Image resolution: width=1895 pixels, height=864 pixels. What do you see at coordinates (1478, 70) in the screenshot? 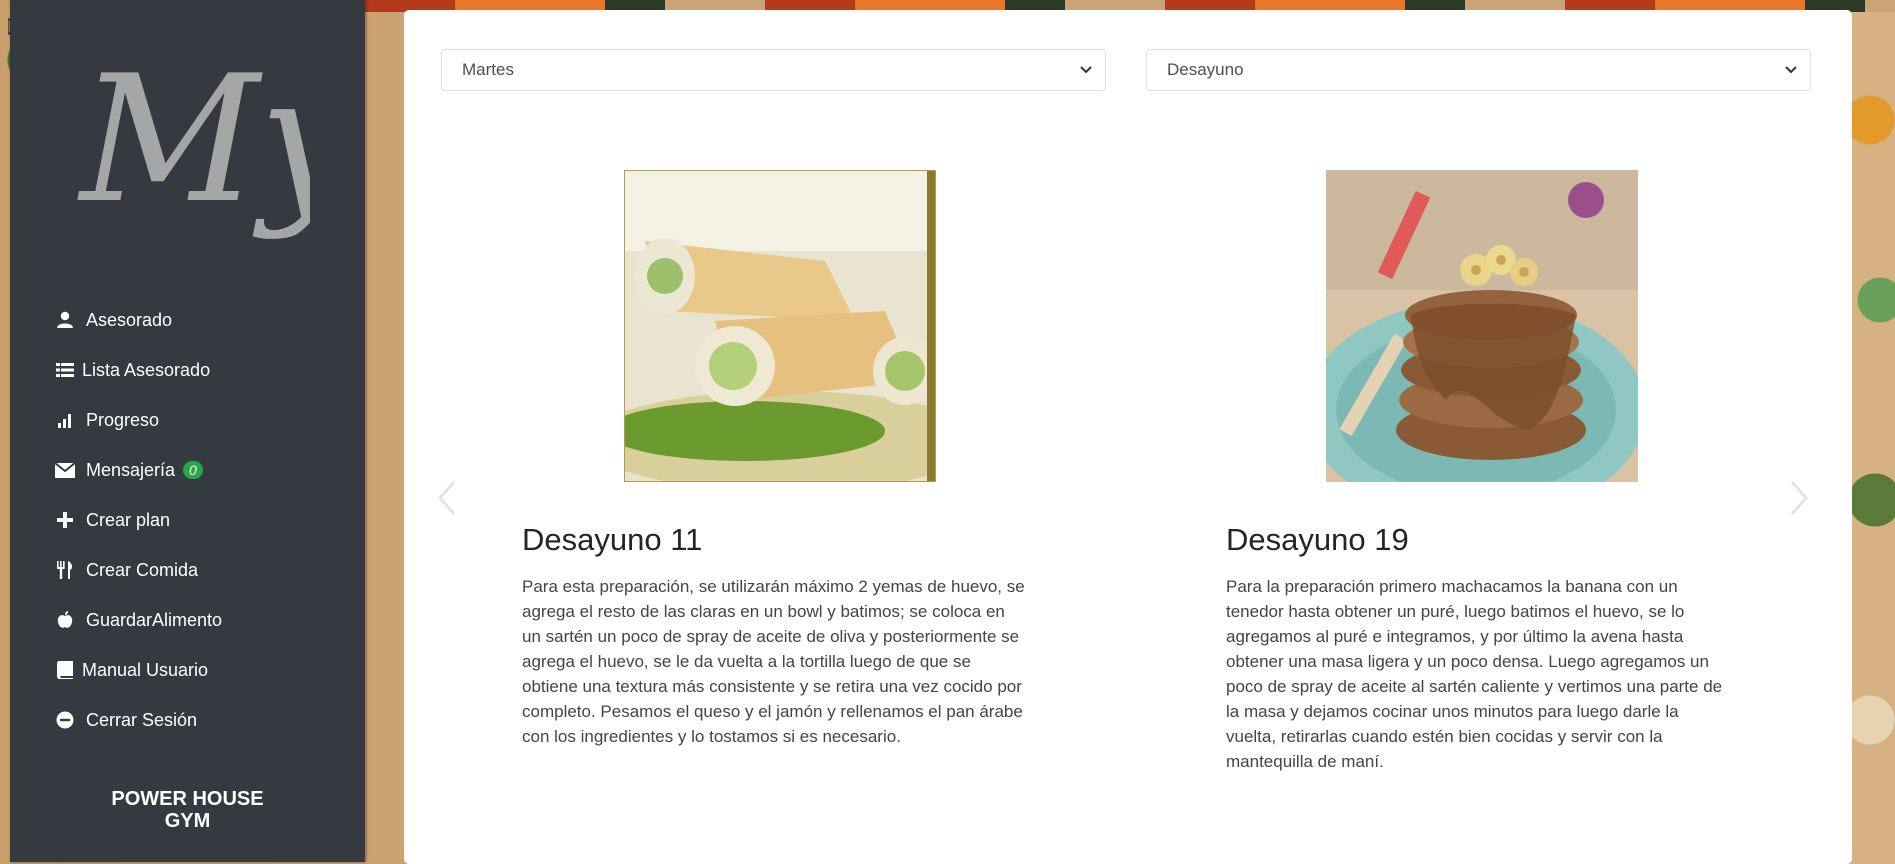
I see `meal-type-select: Desayuno` at bounding box center [1478, 70].